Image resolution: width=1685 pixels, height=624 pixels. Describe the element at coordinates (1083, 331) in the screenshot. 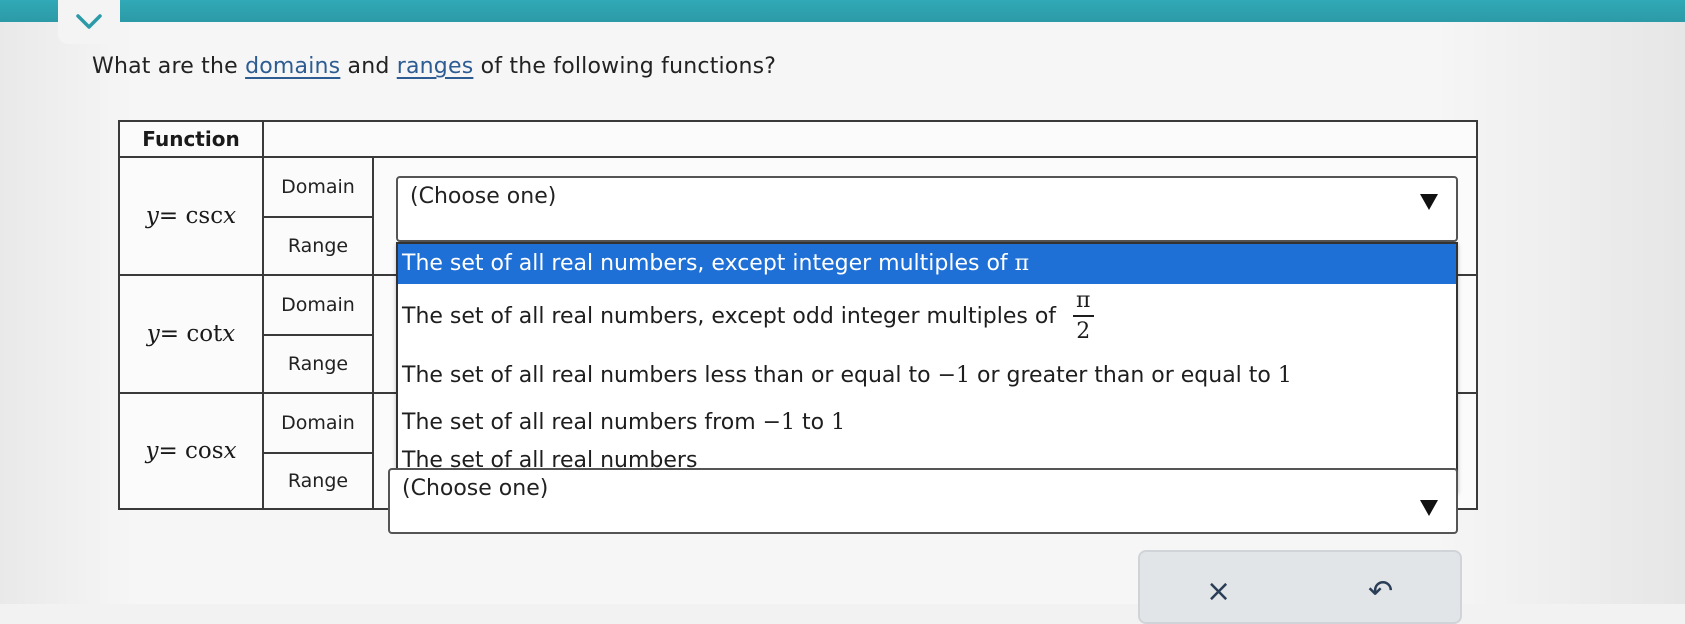

I see `fraction-denominator: 2` at that location.